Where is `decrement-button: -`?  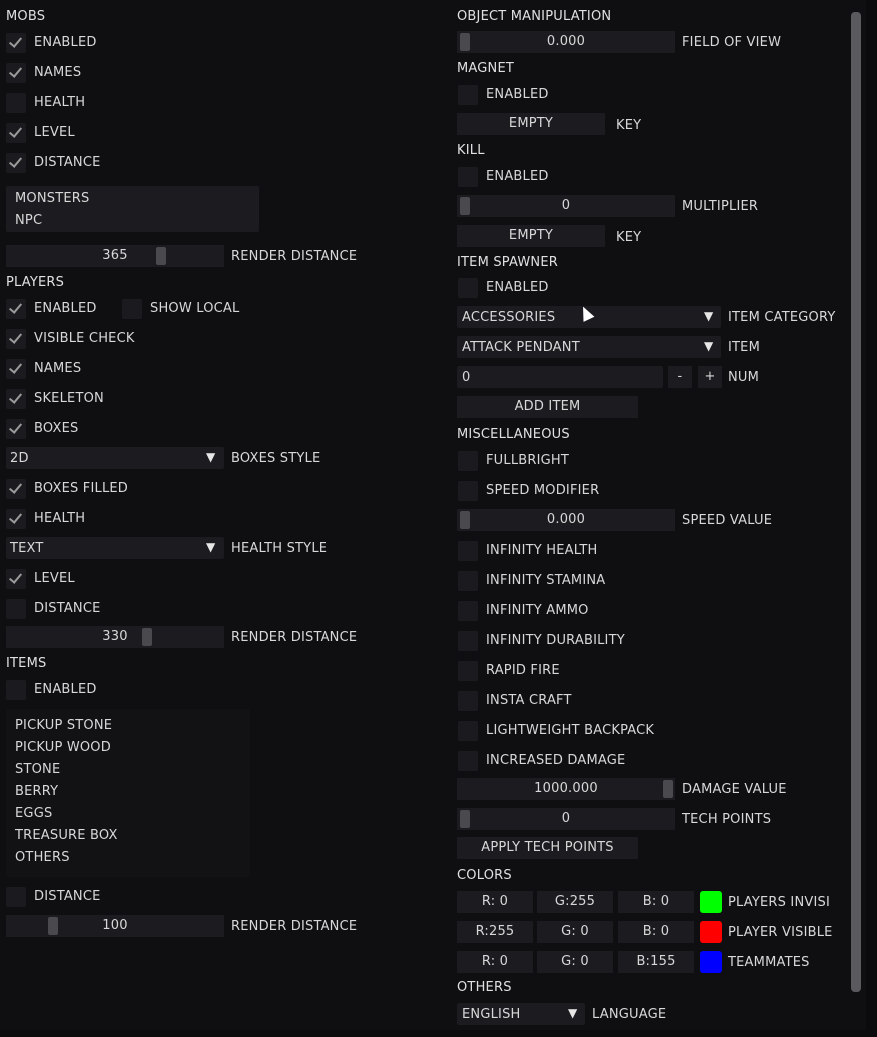 decrement-button: - is located at coordinates (680, 377).